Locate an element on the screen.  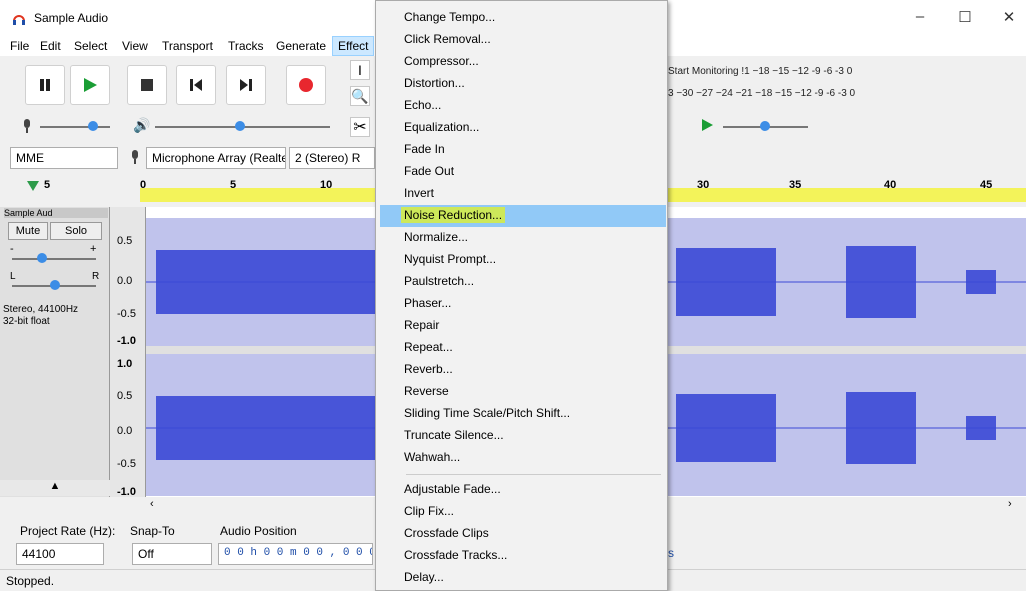
play-button is located at coordinates (90, 85).